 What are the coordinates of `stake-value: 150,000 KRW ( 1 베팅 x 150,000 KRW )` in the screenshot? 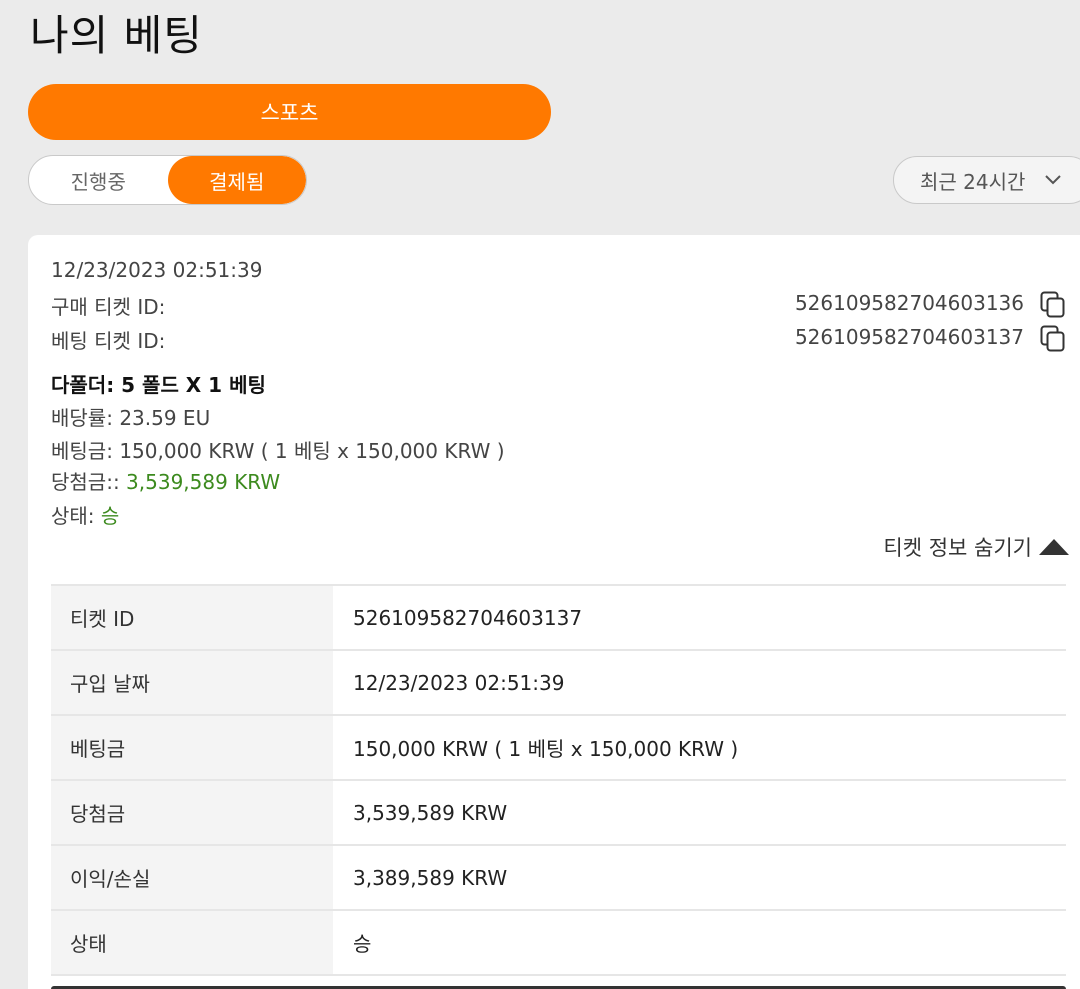 It's located at (312, 451).